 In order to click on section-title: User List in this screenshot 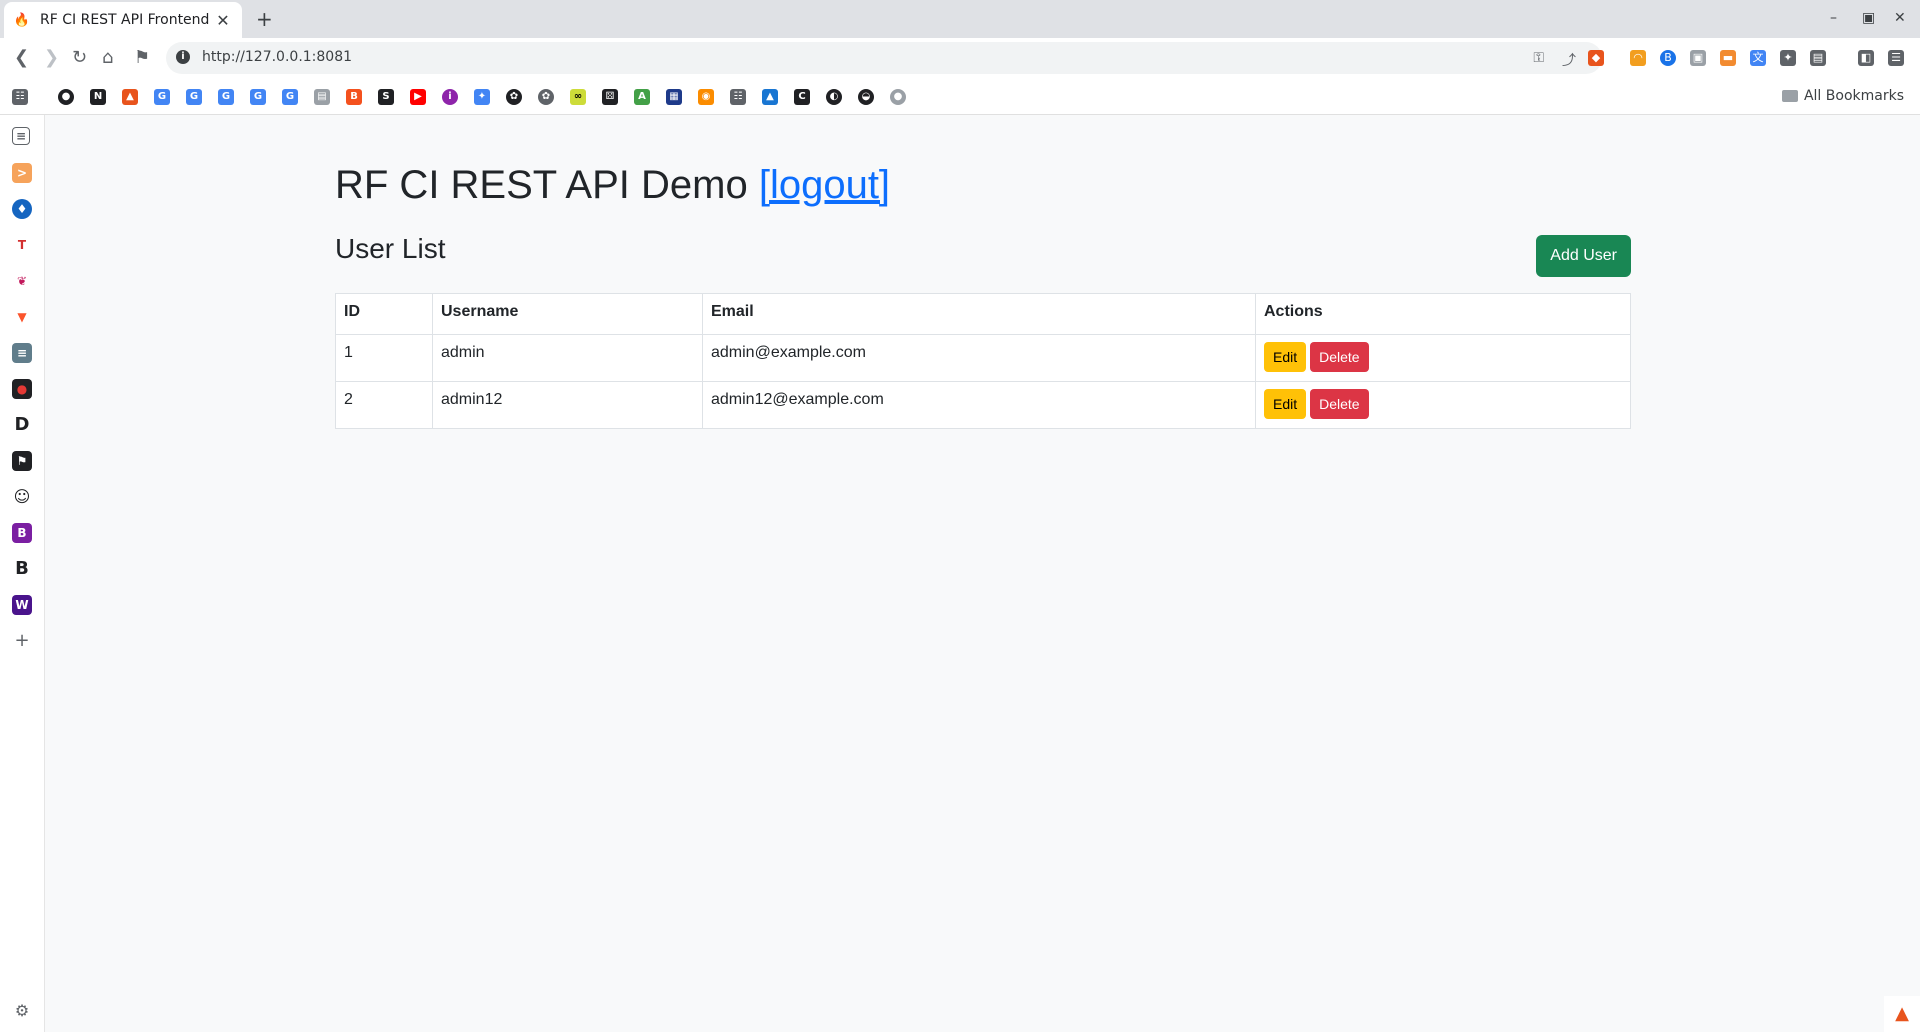, I will do `click(390, 248)`.